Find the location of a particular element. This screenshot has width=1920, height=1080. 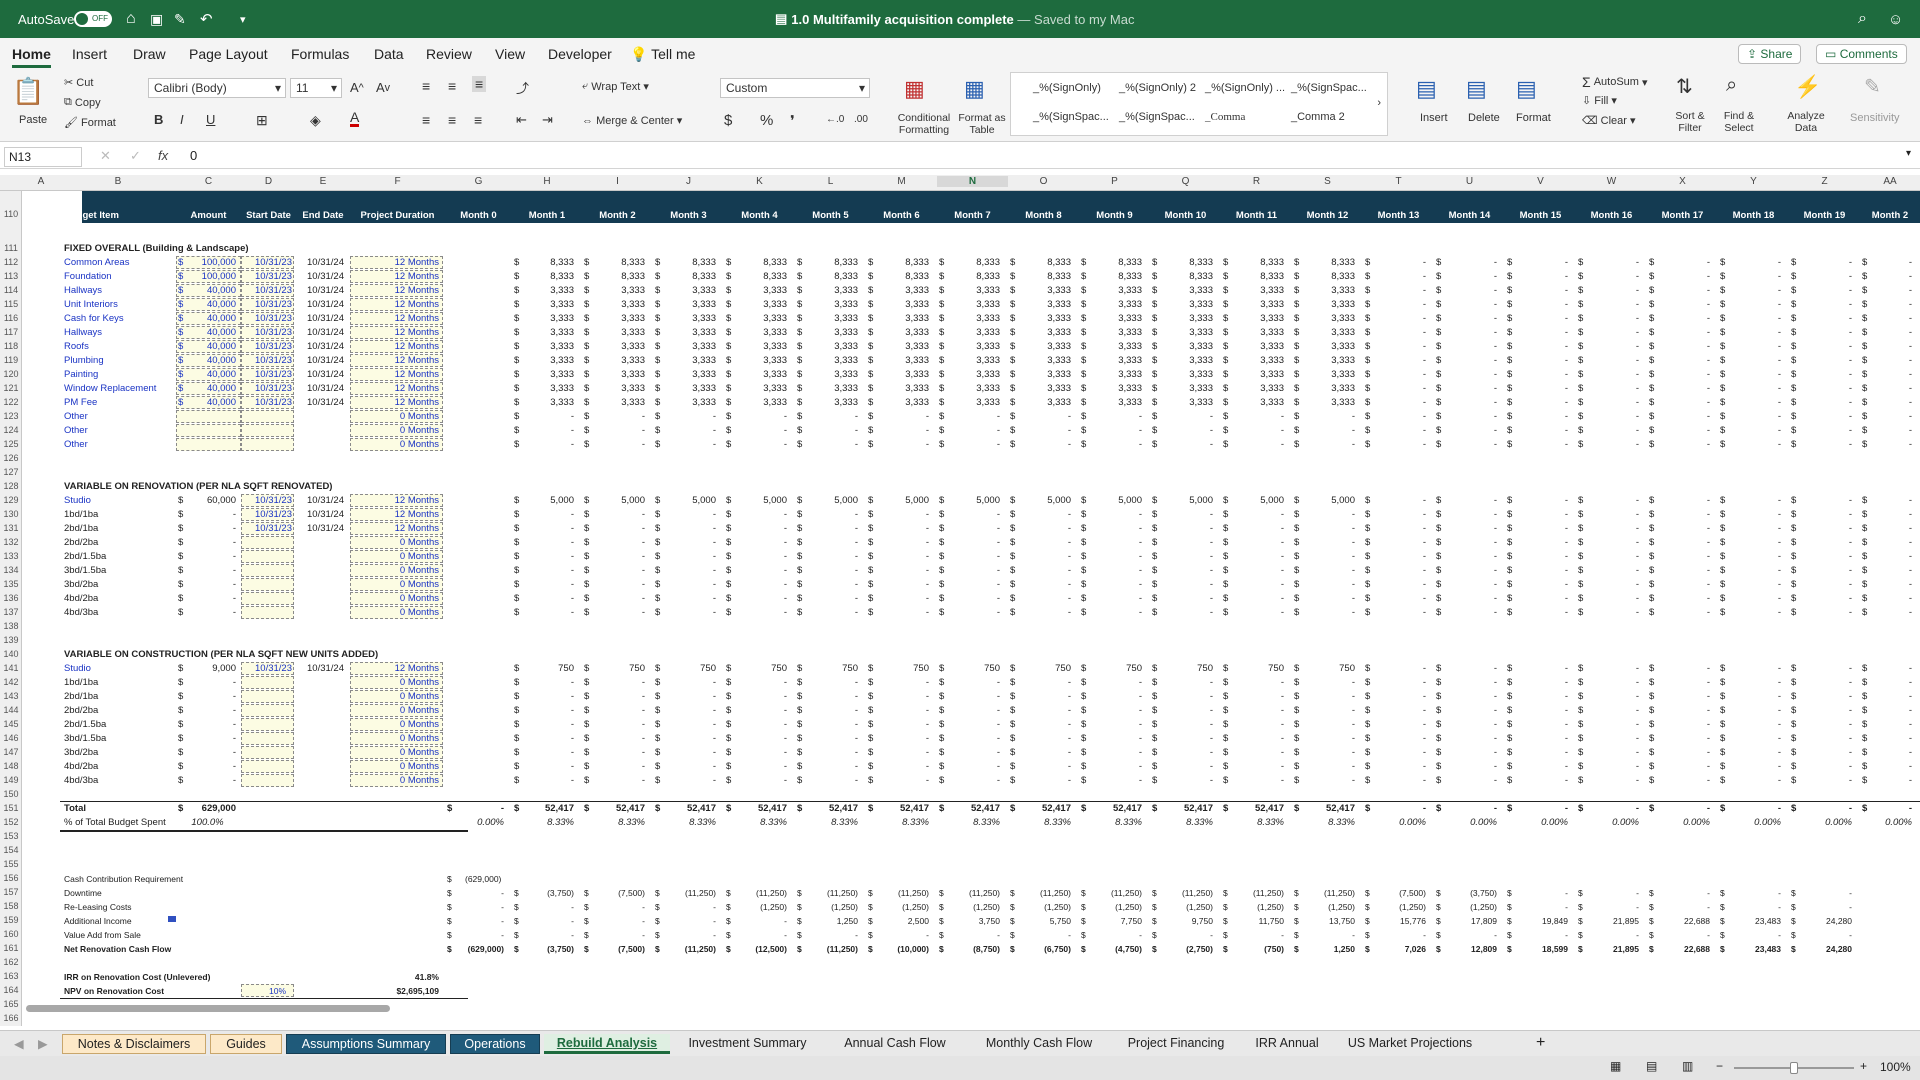

prev-sheet-icon: ◀ is located at coordinates (19, 1043).